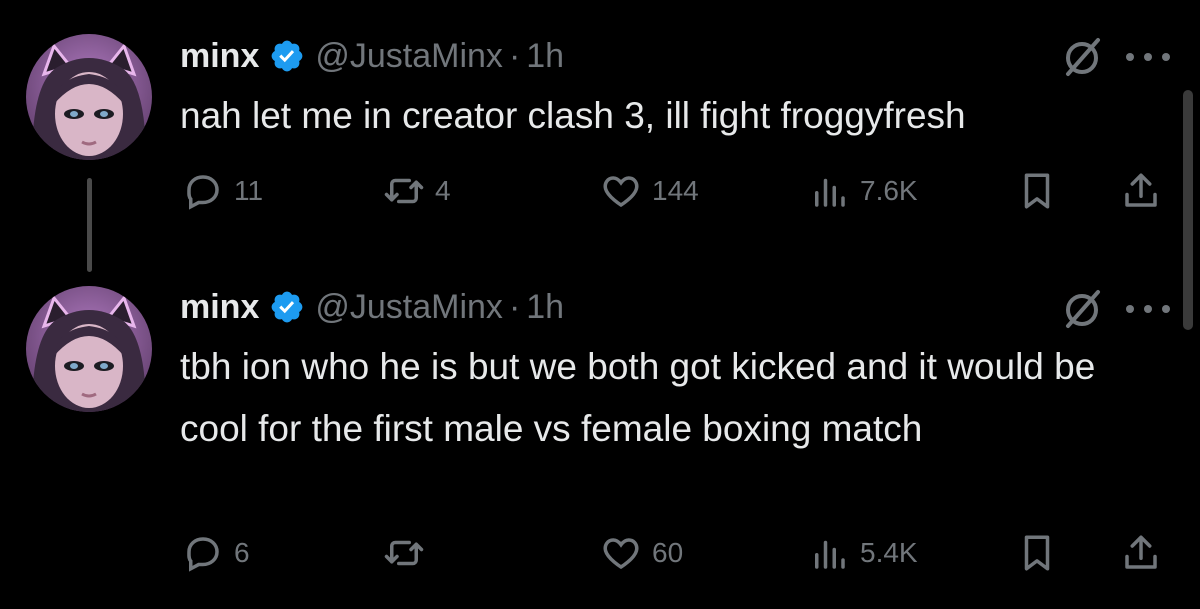 Image resolution: width=1200 pixels, height=609 pixels. What do you see at coordinates (649, 191) in the screenshot?
I see `like-button: 144` at bounding box center [649, 191].